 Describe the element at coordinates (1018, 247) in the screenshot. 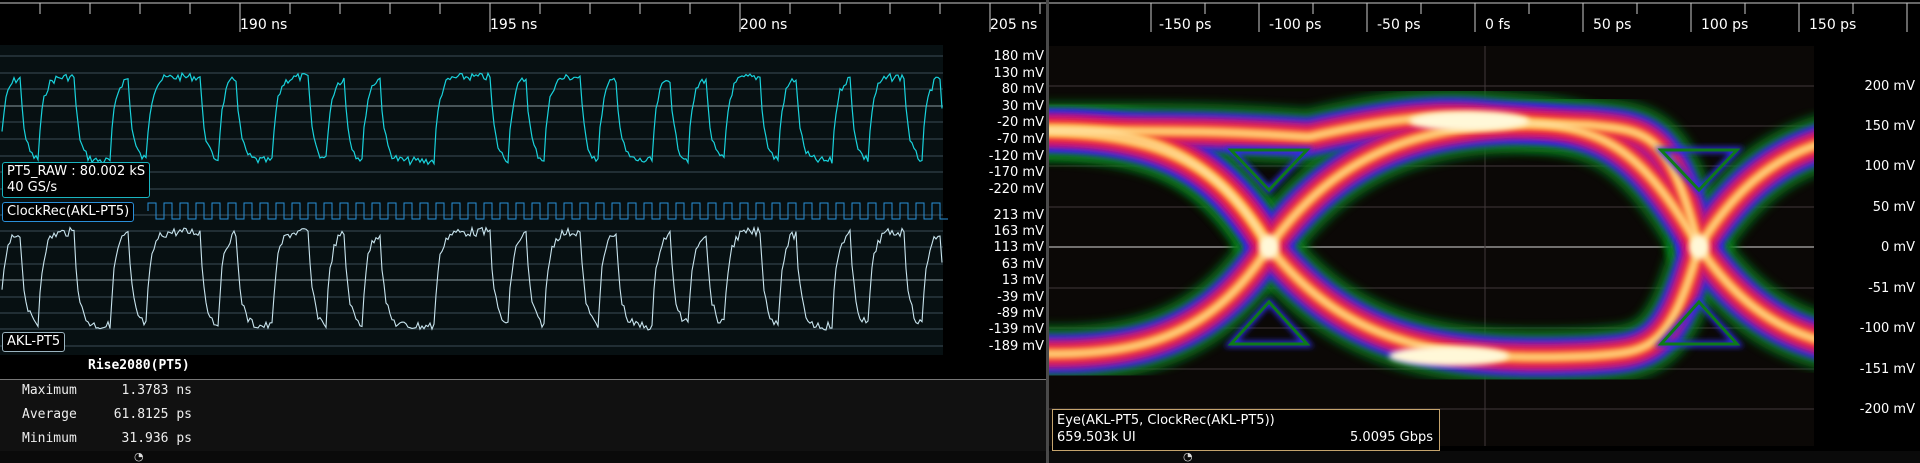

I see `filtered-axis-label: 113 mV` at that location.